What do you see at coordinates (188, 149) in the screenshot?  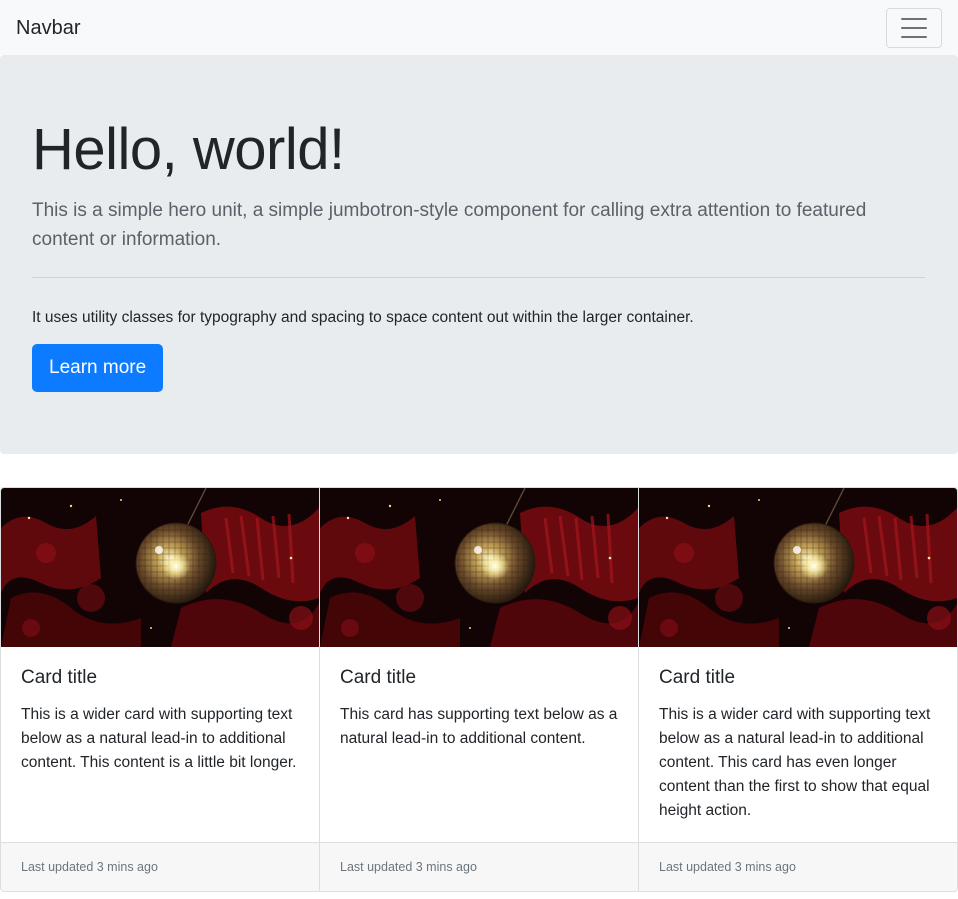 I see `jumbotron-heading: Hello, world!` at bounding box center [188, 149].